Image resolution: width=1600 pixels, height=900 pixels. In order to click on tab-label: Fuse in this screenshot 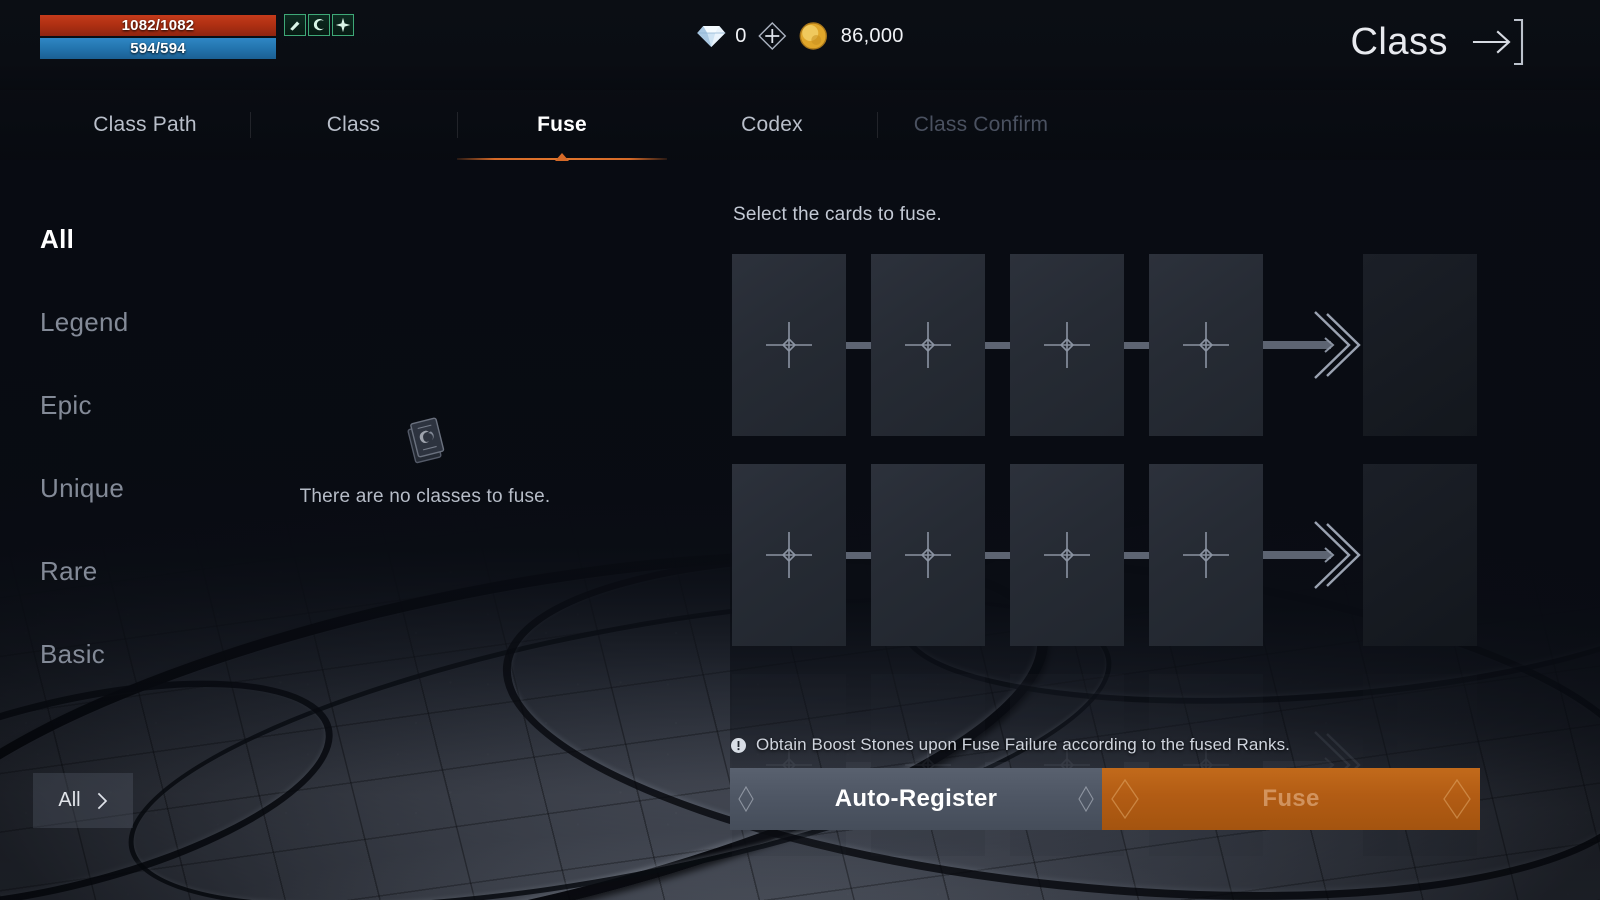, I will do `click(562, 124)`.